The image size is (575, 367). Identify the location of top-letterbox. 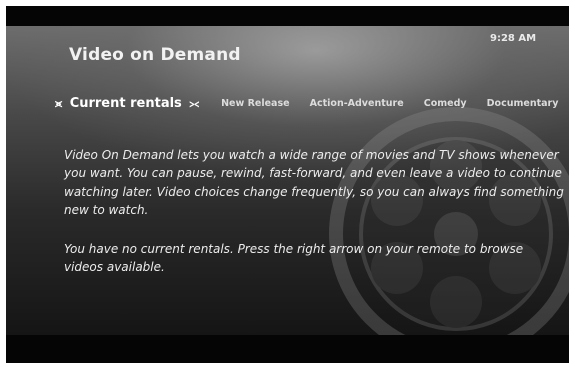
(287, 16).